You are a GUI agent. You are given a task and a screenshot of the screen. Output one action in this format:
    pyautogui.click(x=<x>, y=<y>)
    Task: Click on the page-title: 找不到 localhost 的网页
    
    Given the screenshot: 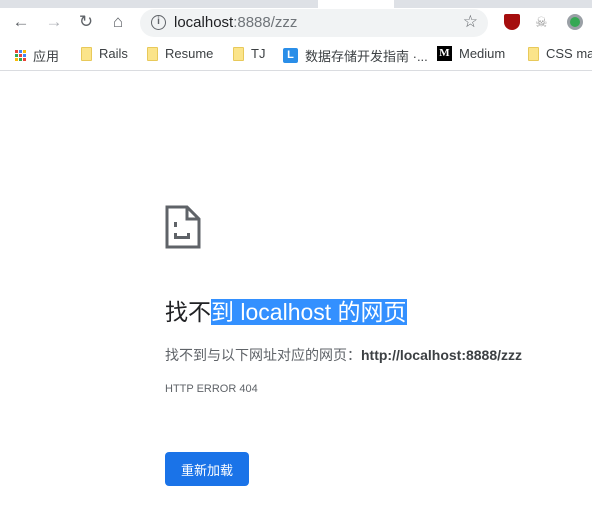 What is the action you would take?
    pyautogui.click(x=286, y=312)
    